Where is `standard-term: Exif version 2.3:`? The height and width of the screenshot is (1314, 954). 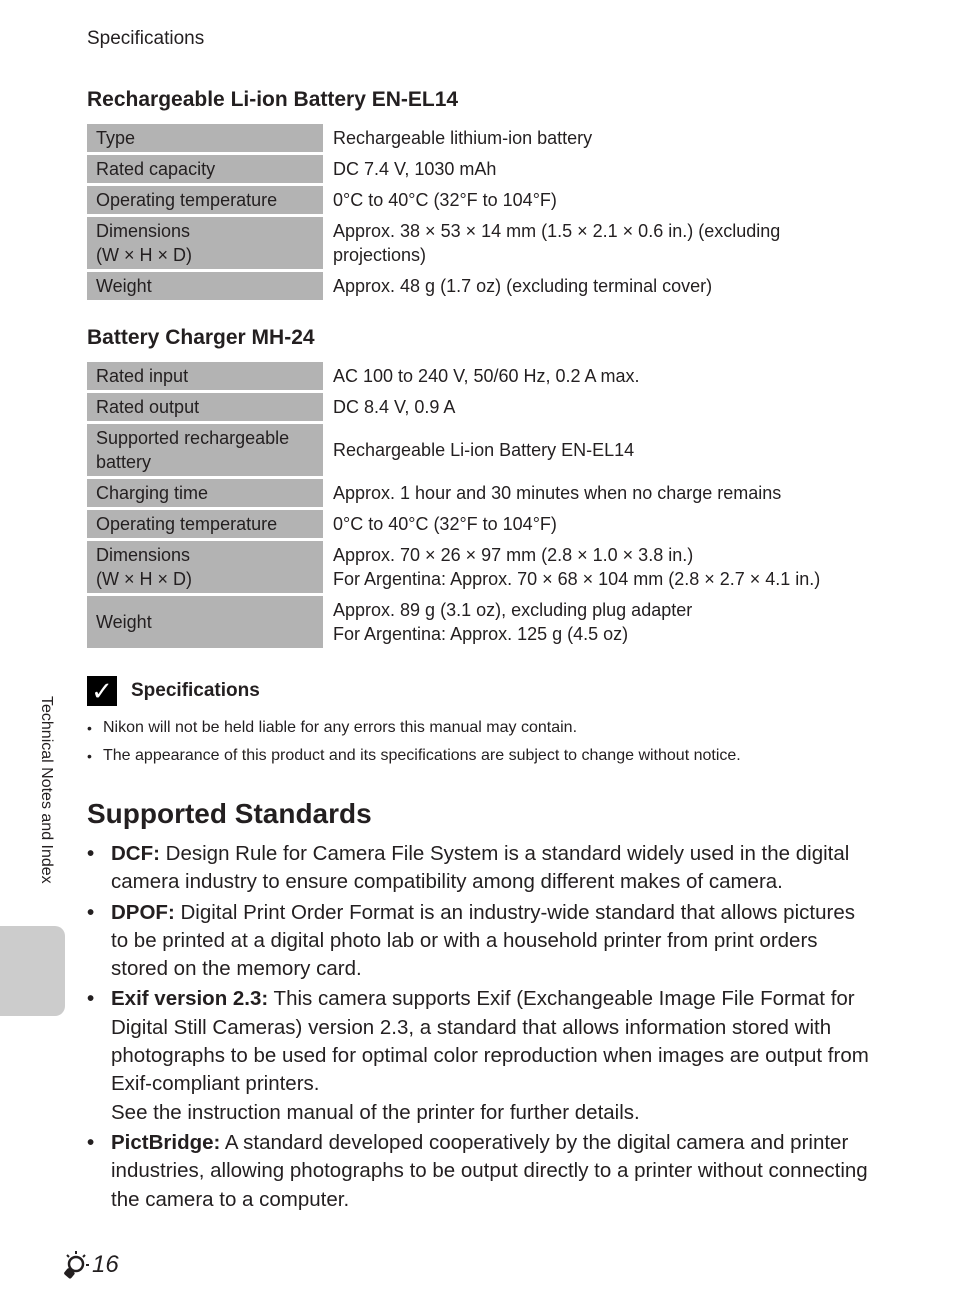 standard-term: Exif version 2.3: is located at coordinates (190, 999).